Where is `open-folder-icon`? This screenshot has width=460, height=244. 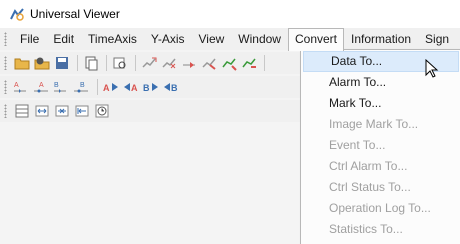 open-folder-icon is located at coordinates (22, 63).